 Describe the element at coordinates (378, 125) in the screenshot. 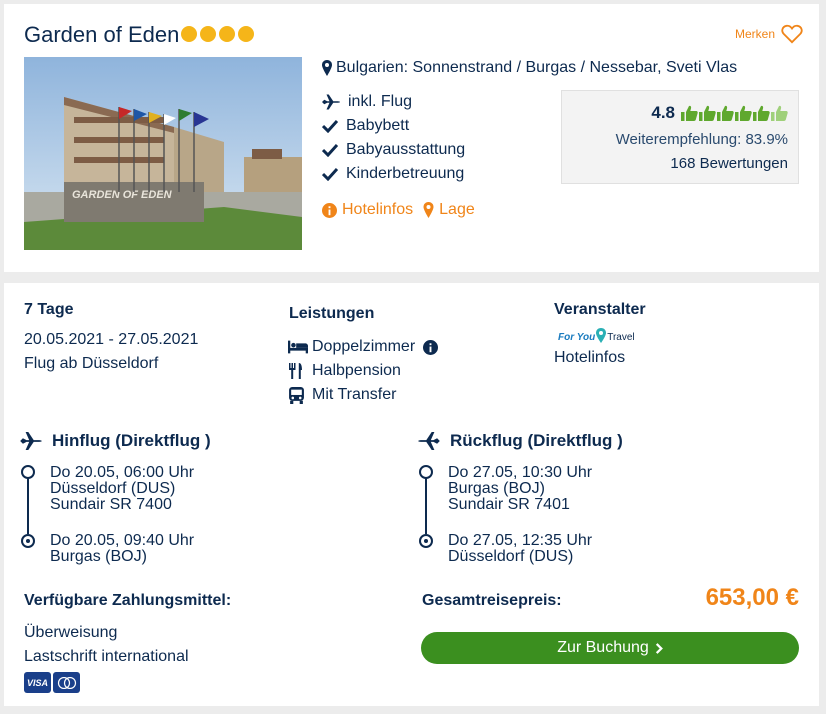

I see `feature-label: Babybett` at that location.